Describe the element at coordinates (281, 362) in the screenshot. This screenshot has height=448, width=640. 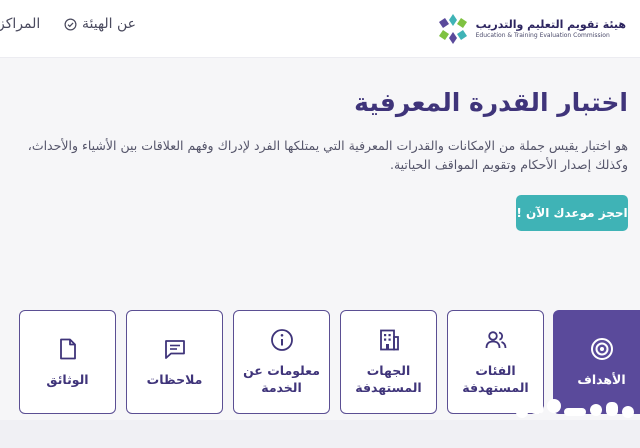
I see `card-service-info: معلومات عن الخدمة` at that location.